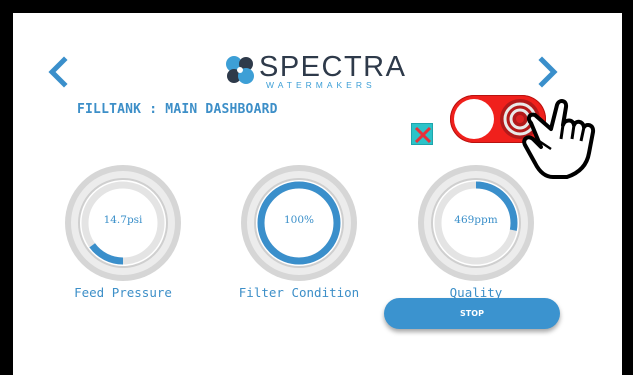 Image resolution: width=633 pixels, height=375 pixels. What do you see at coordinates (333, 67) in the screenshot?
I see `brand-name: SPECTRA` at bounding box center [333, 67].